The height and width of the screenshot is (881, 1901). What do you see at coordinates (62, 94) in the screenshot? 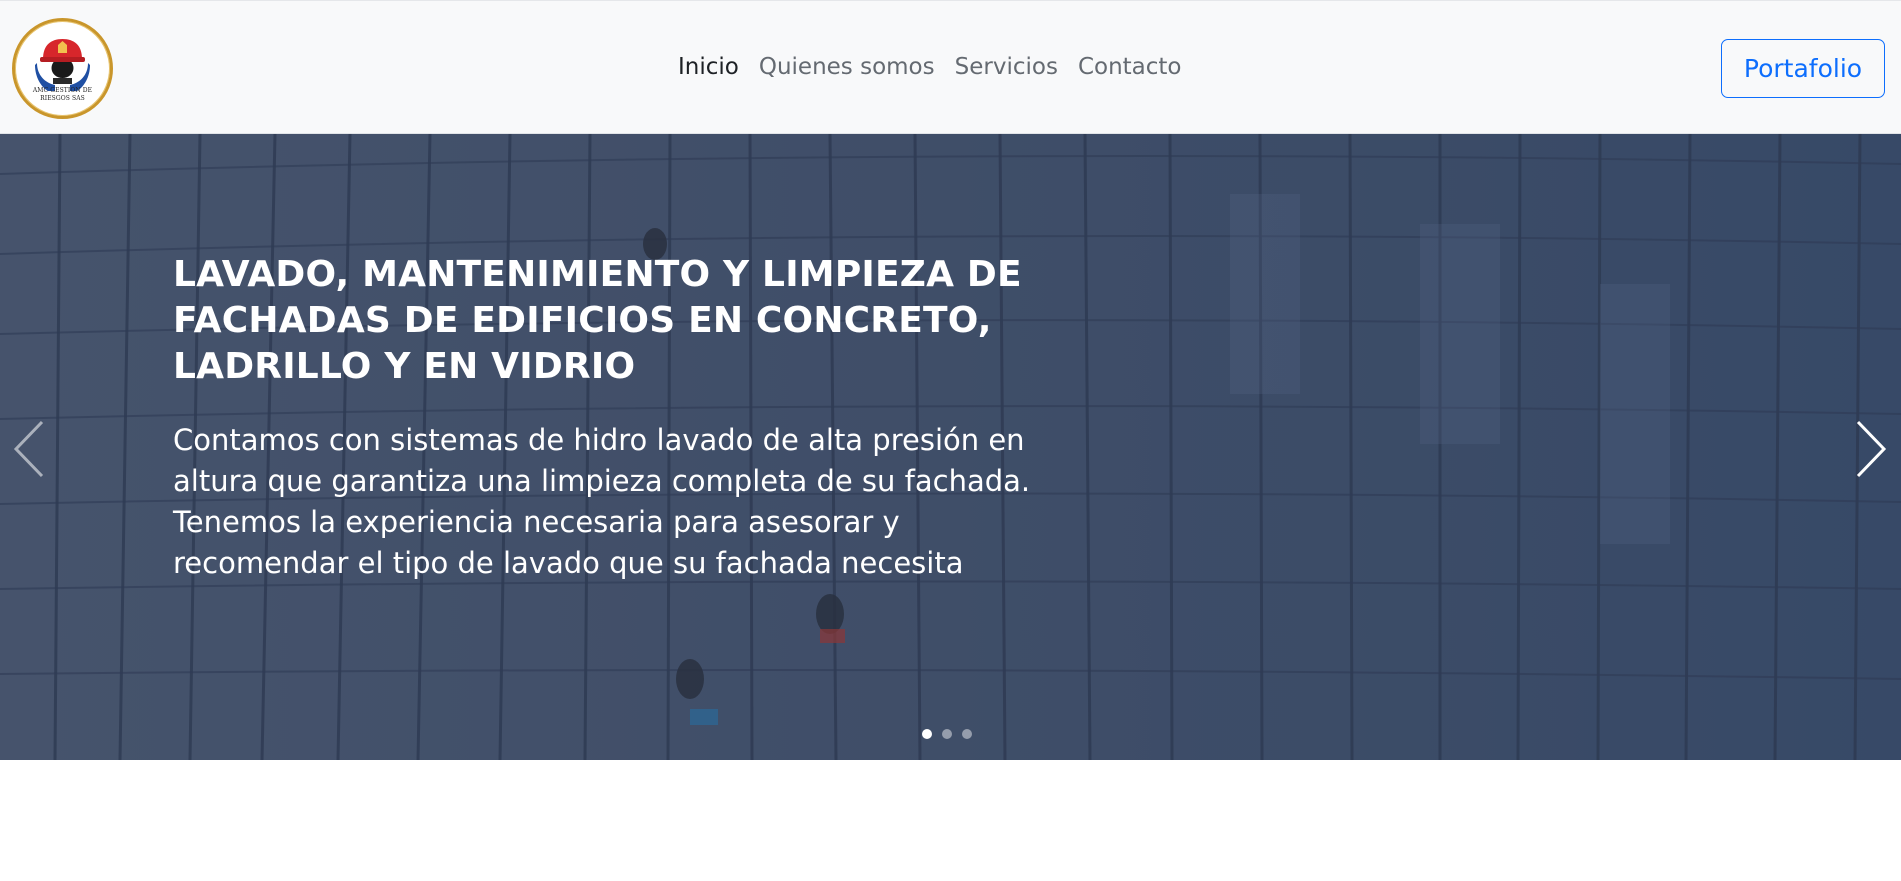
I see `logo-text: AMC GESTION DE RIESGOS SAS` at bounding box center [62, 94].